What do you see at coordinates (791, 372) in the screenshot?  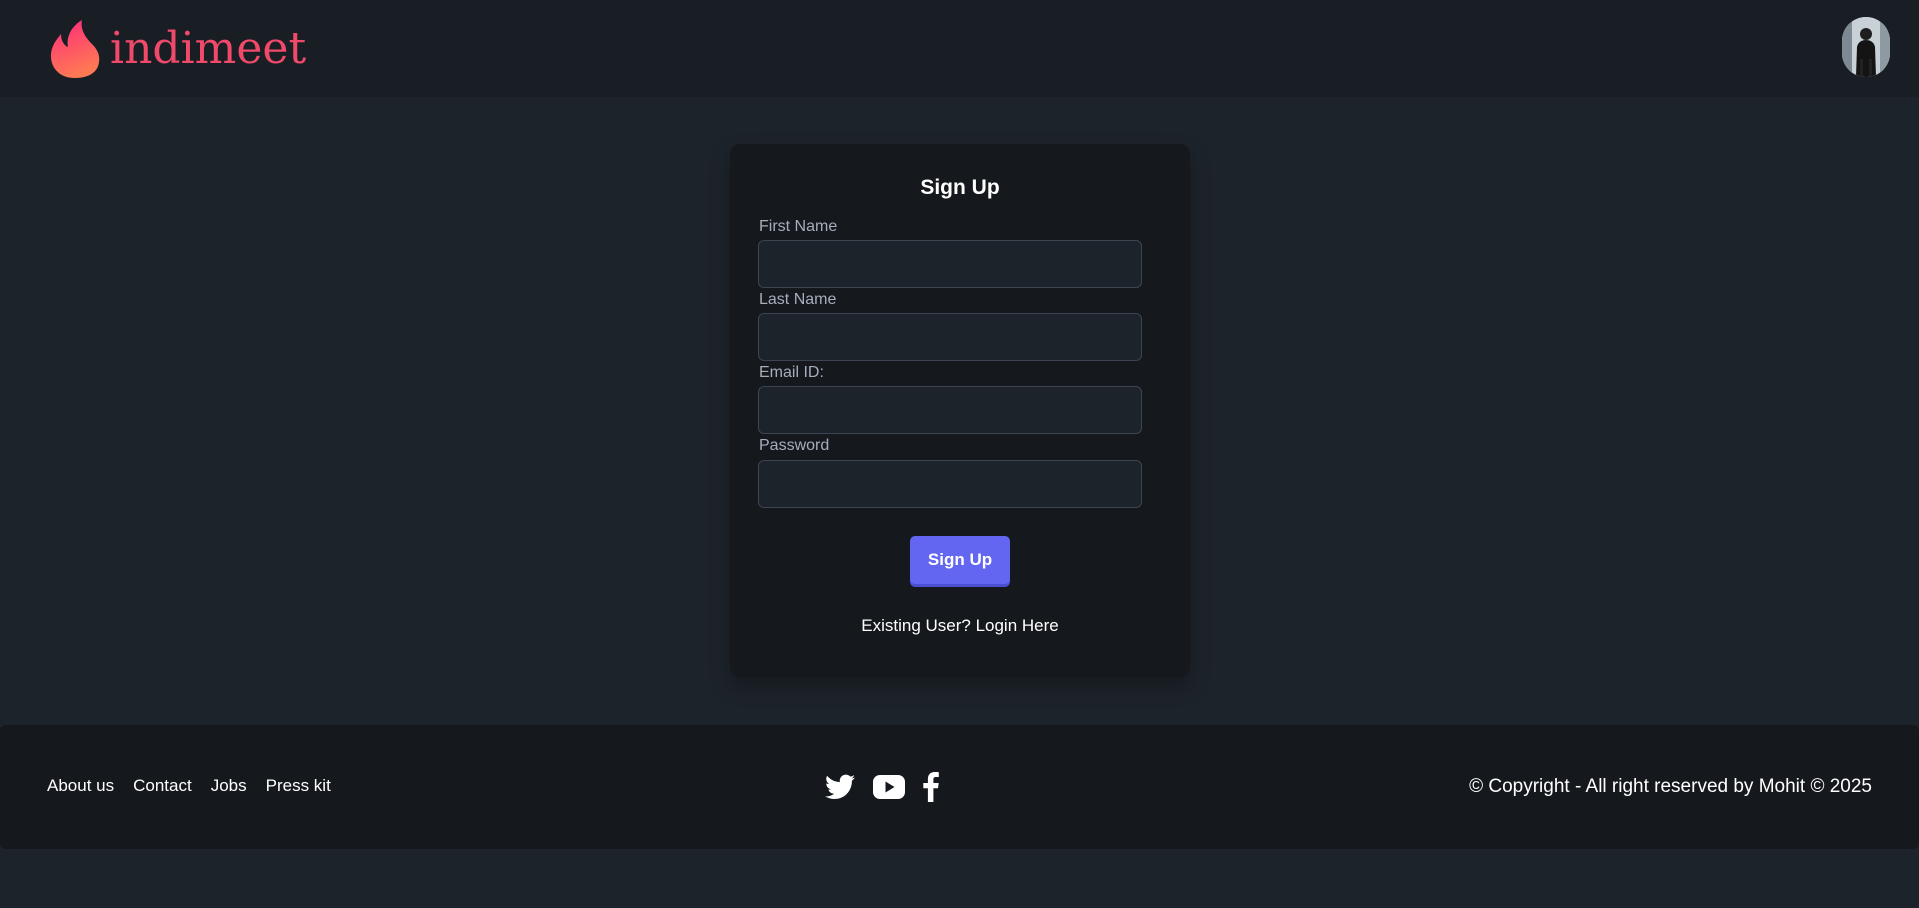 I see `email-label: Email ID:` at bounding box center [791, 372].